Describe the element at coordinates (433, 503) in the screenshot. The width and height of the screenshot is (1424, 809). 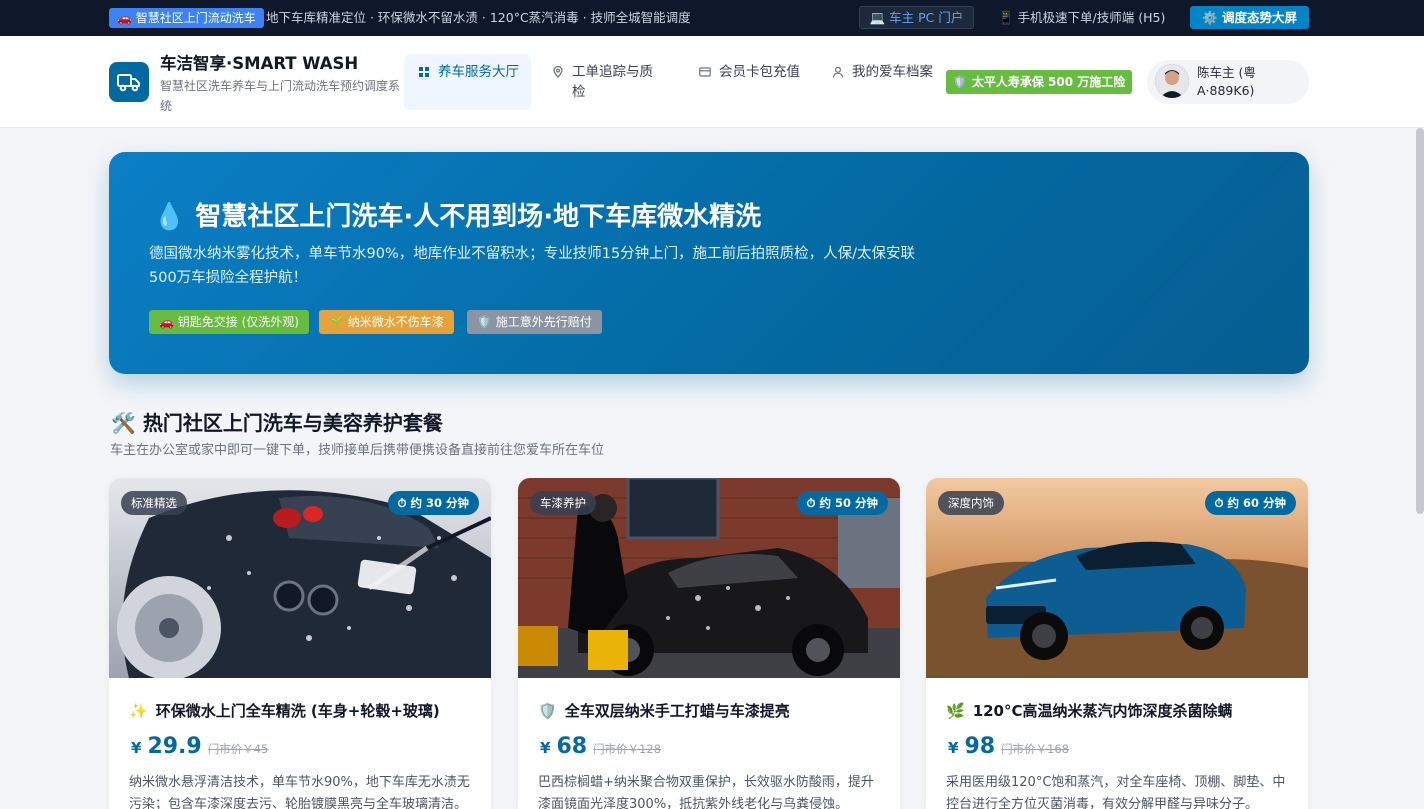
I see `package-duration-badge: ⏱ 约 30 分钟` at that location.